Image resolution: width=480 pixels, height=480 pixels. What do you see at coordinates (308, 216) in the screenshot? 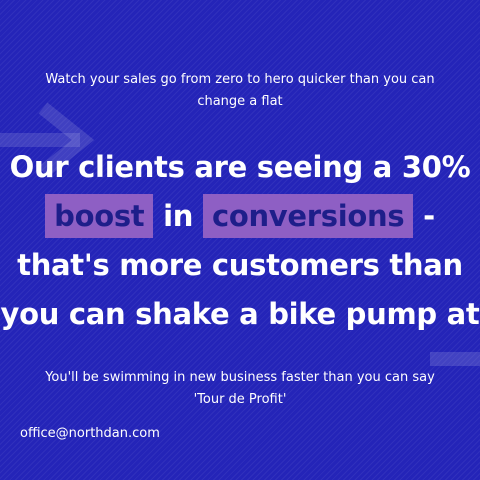
I see `highlight-conversions: conversions` at bounding box center [308, 216].